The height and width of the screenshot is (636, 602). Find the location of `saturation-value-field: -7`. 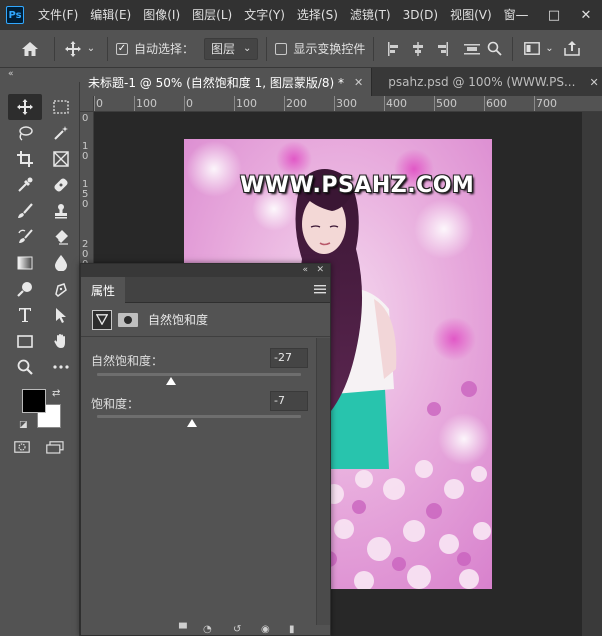

saturation-value-field: -7 is located at coordinates (289, 401).